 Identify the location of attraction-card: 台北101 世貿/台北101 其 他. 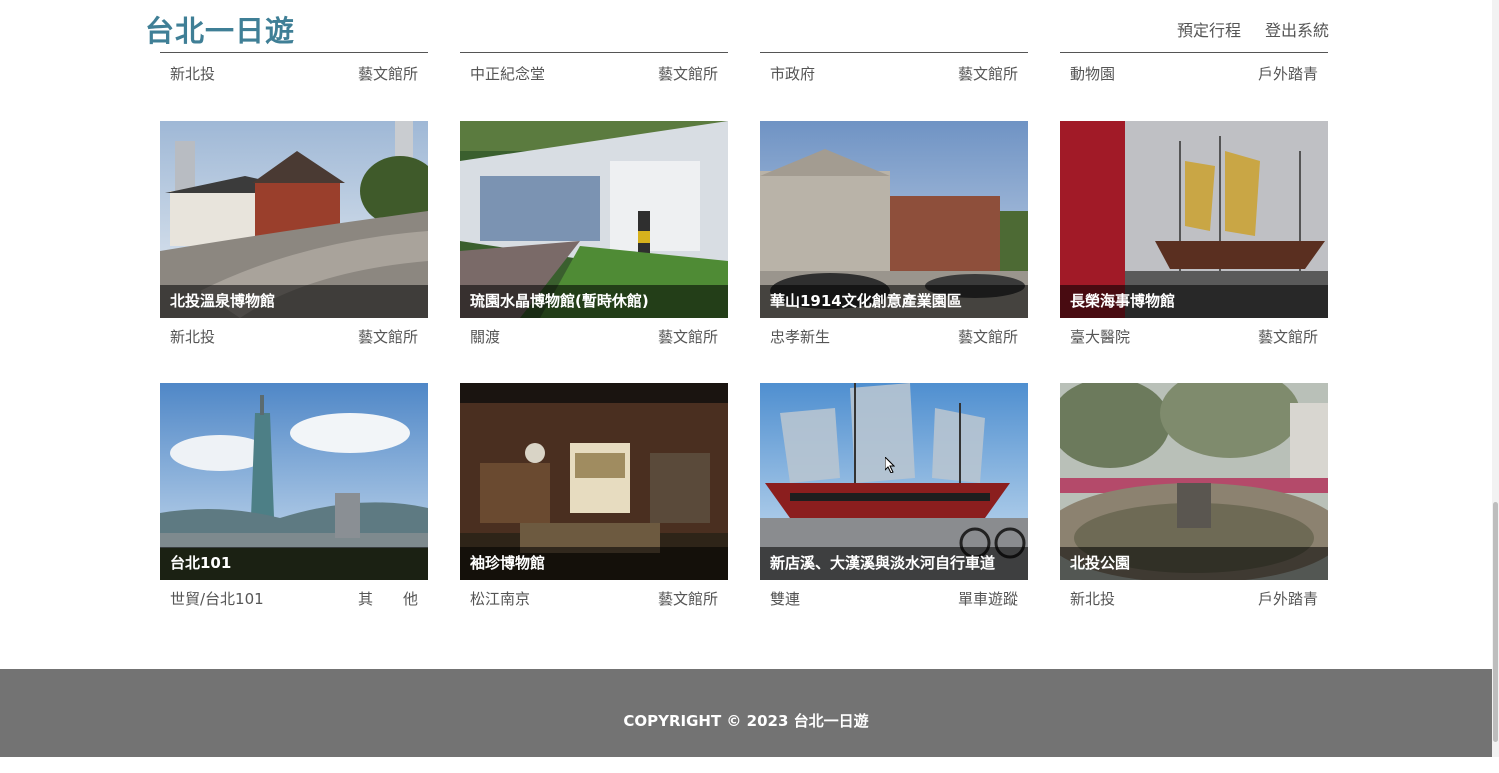
(294, 496).